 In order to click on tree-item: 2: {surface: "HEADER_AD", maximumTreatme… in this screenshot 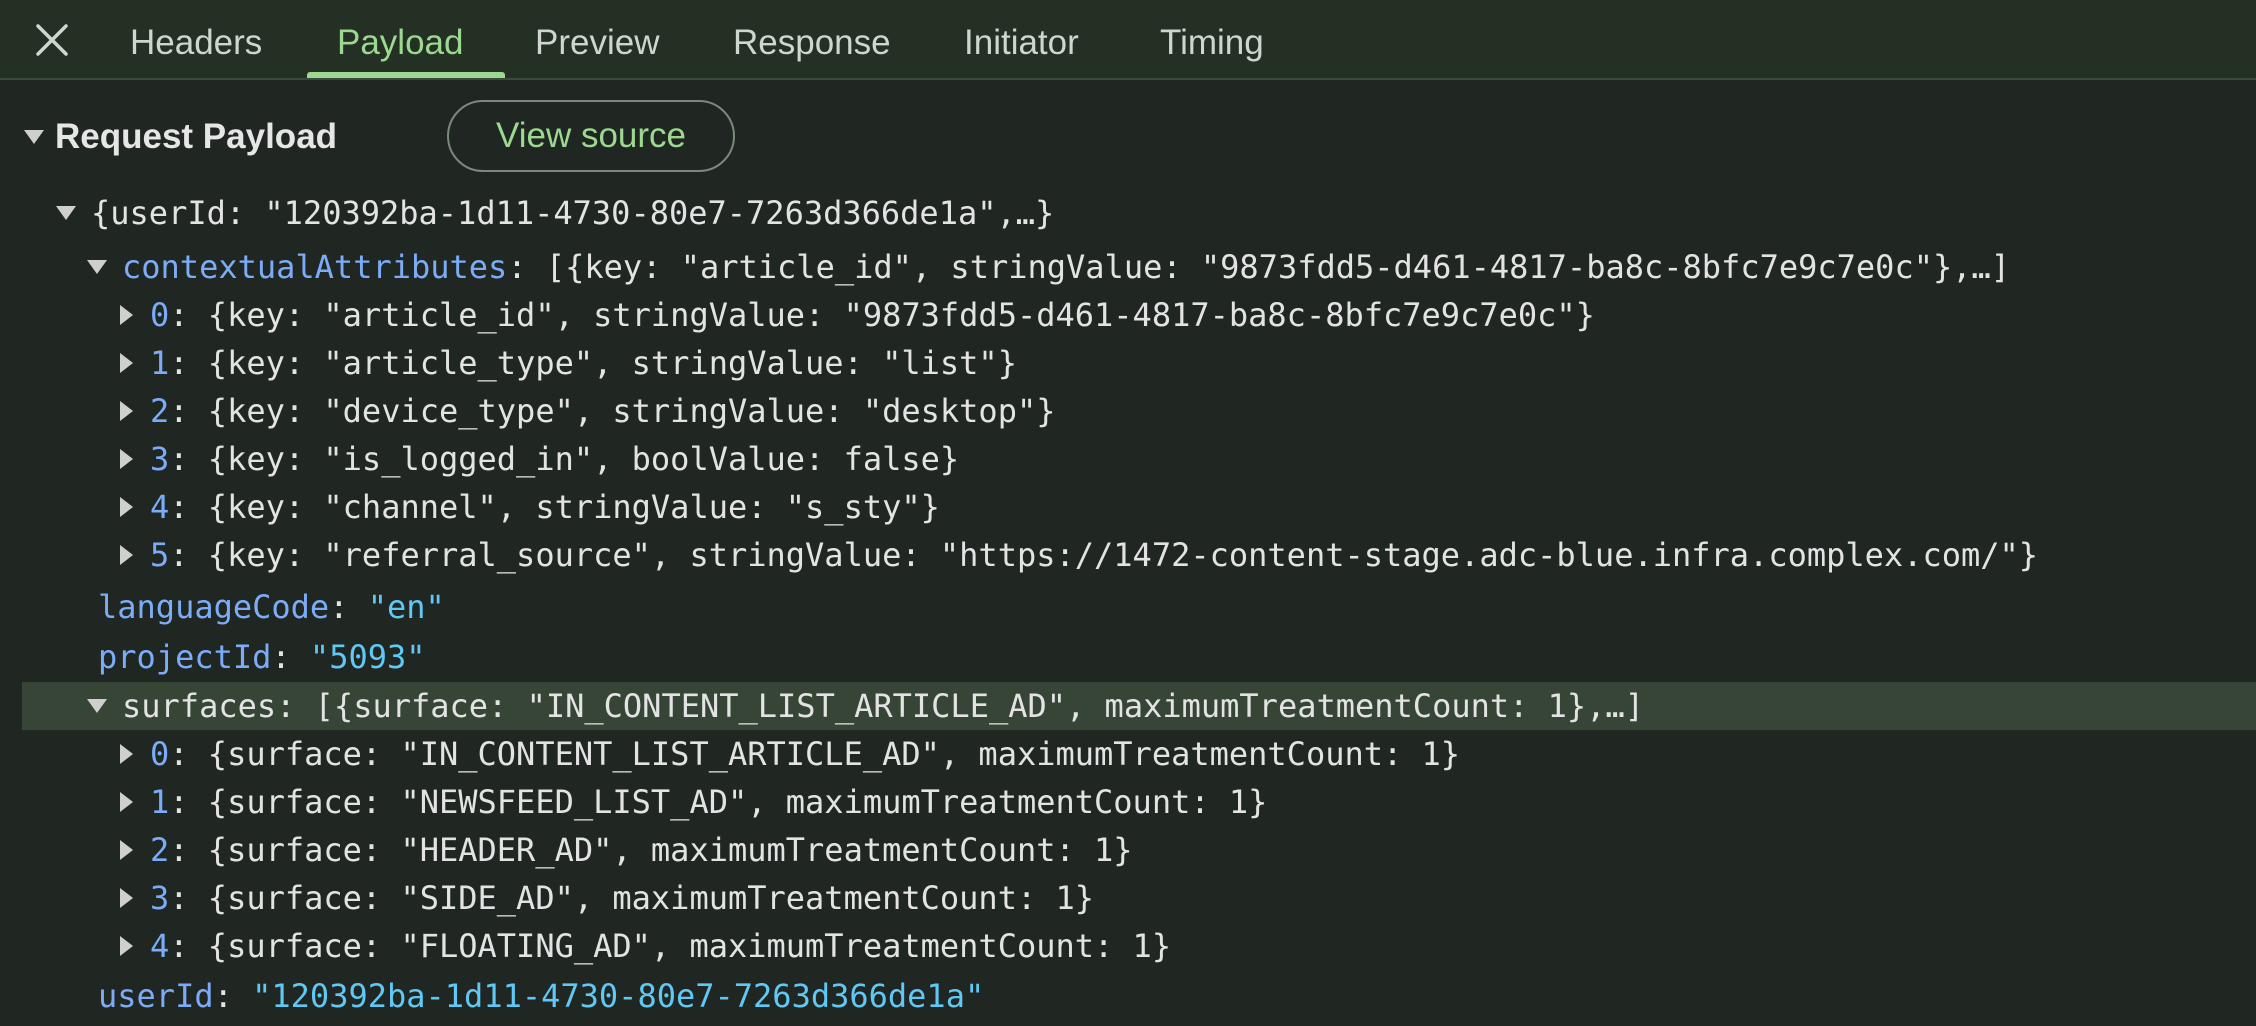, I will do `click(1128, 850)`.